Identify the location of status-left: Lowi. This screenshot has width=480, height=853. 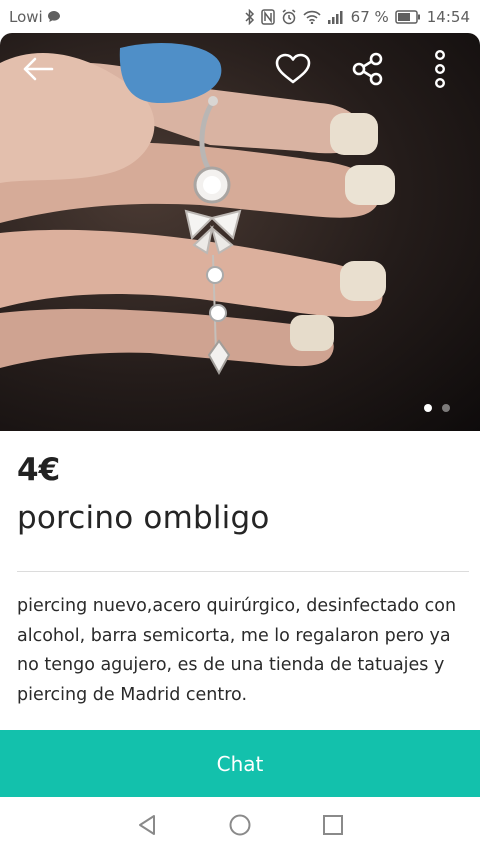
(35, 17).